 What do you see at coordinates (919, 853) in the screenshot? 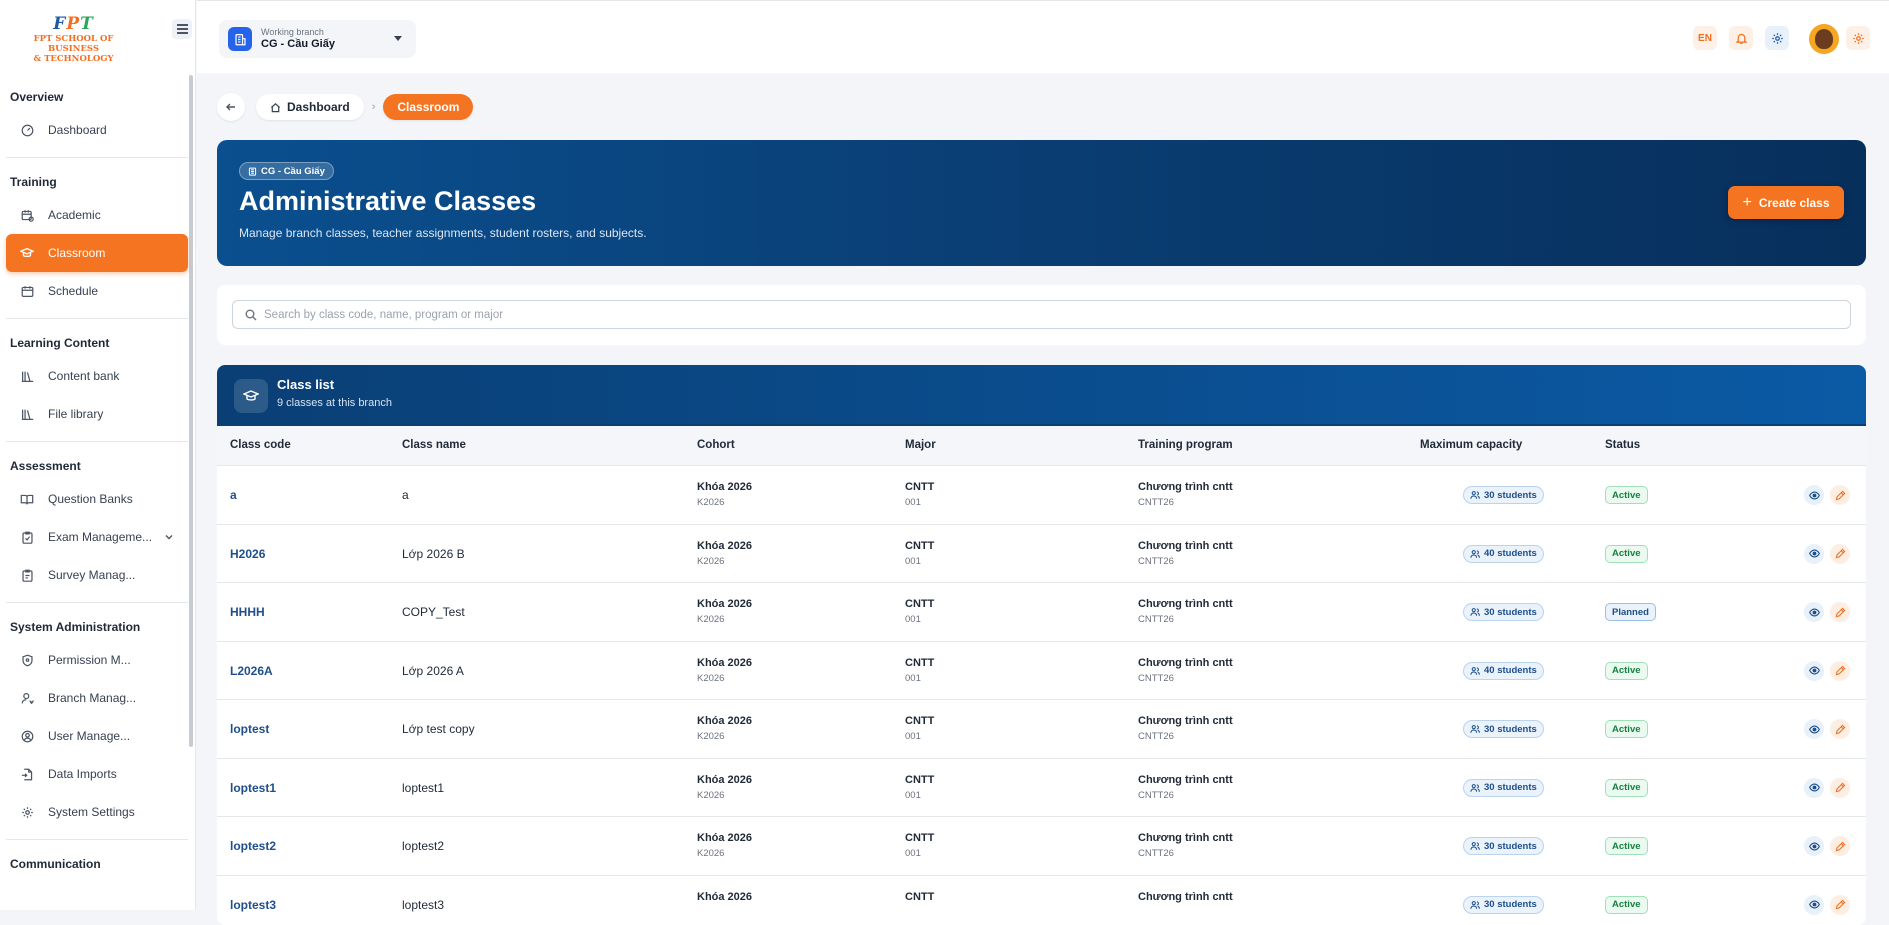
I see `major-code: 001` at bounding box center [919, 853].